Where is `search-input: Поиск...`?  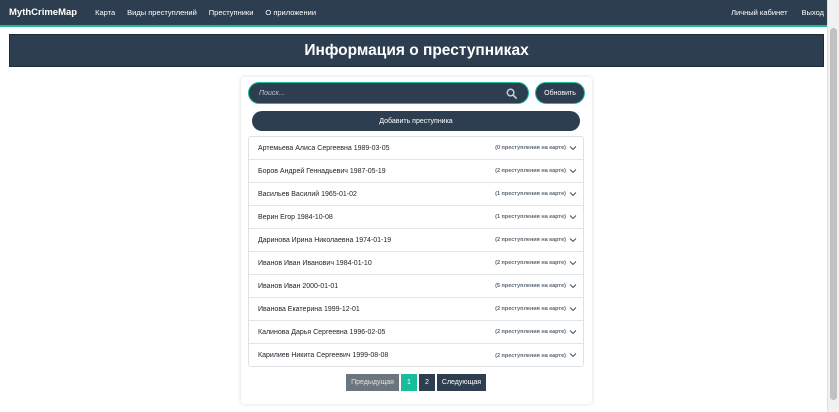
search-input: Поиск... is located at coordinates (388, 93).